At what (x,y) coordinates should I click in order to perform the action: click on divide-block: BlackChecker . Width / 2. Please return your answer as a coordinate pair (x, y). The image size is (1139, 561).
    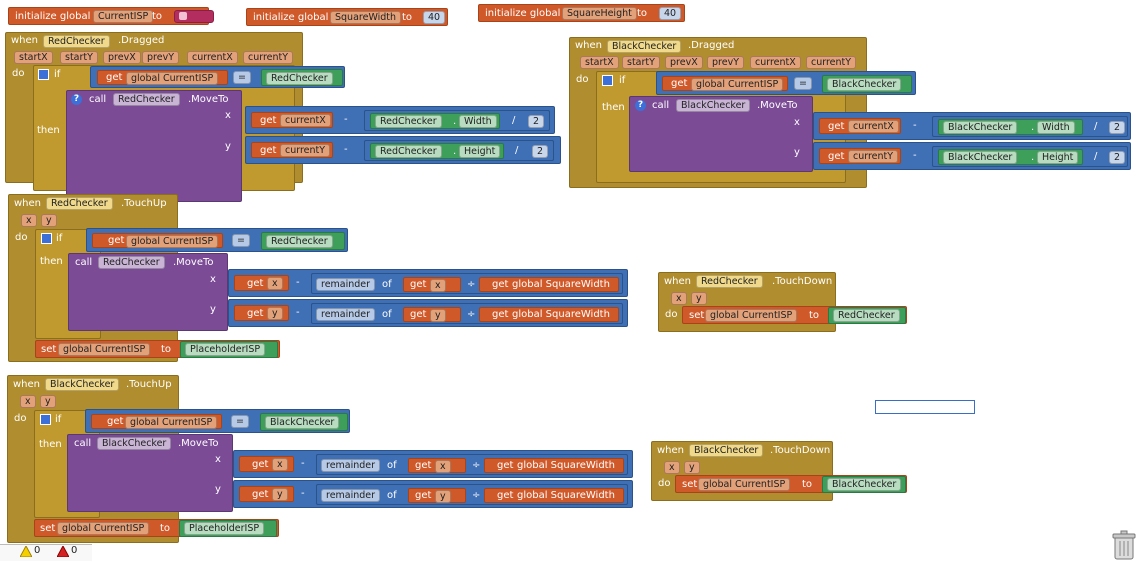
    Looking at the image, I should click on (1030, 126).